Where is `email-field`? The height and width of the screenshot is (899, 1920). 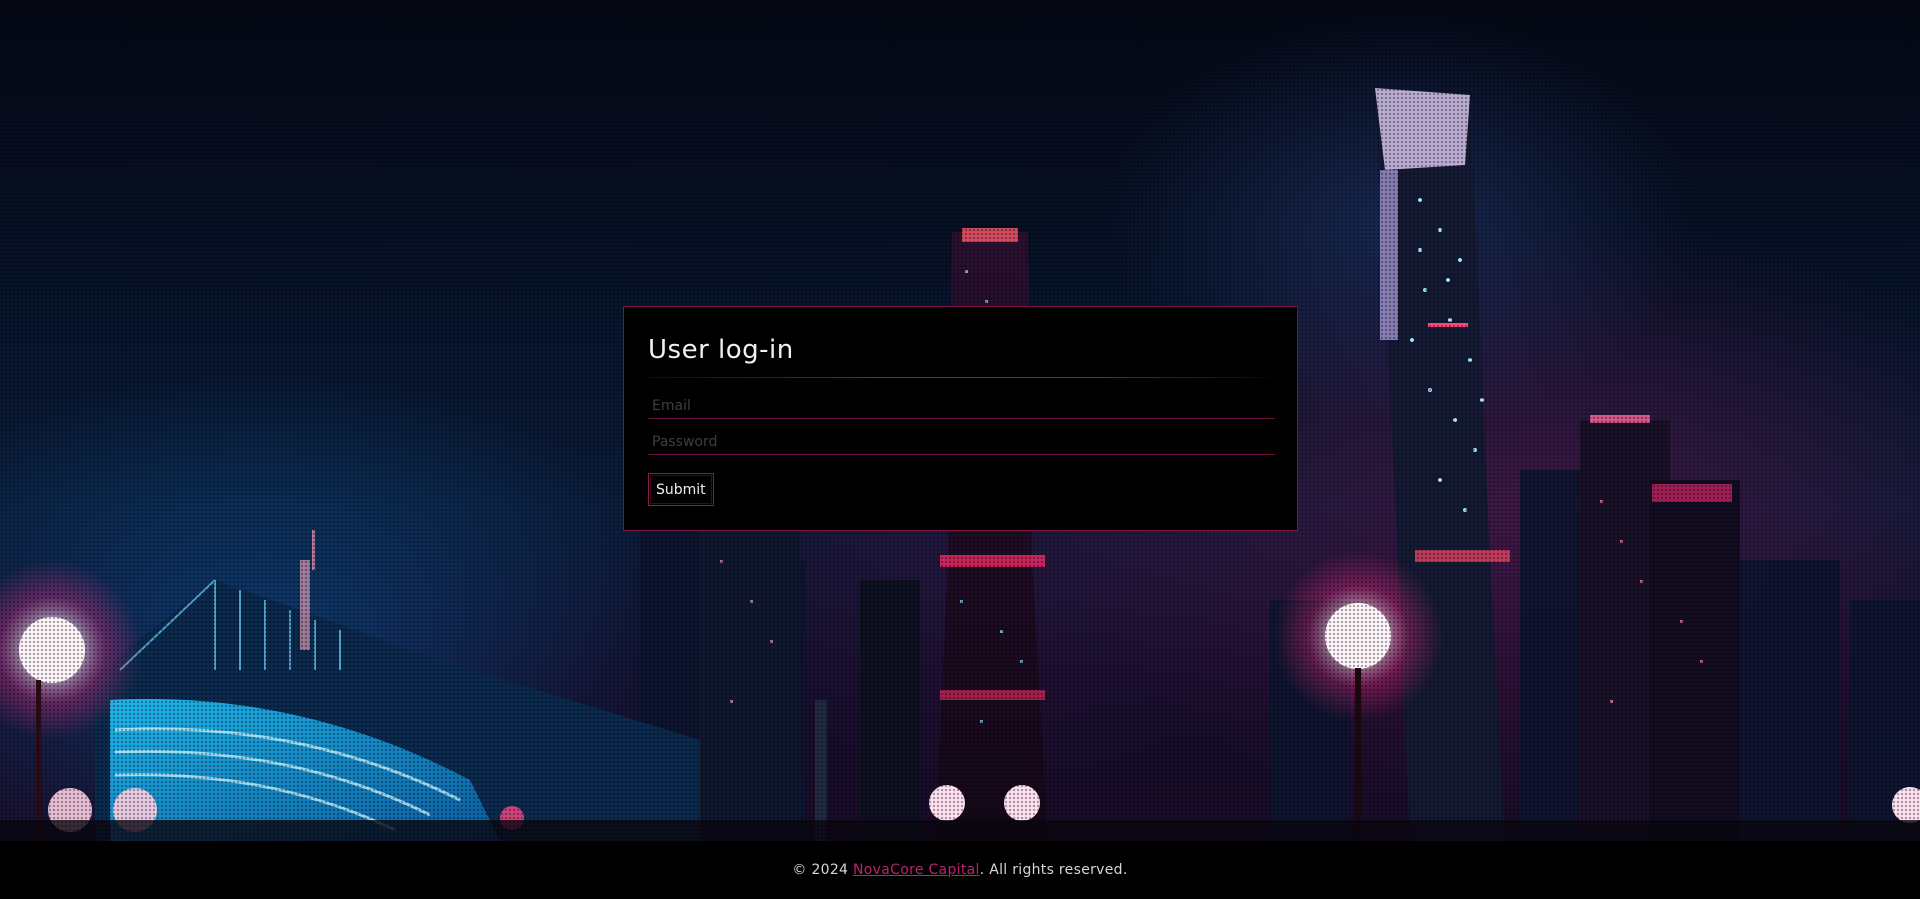
email-field is located at coordinates (961, 405).